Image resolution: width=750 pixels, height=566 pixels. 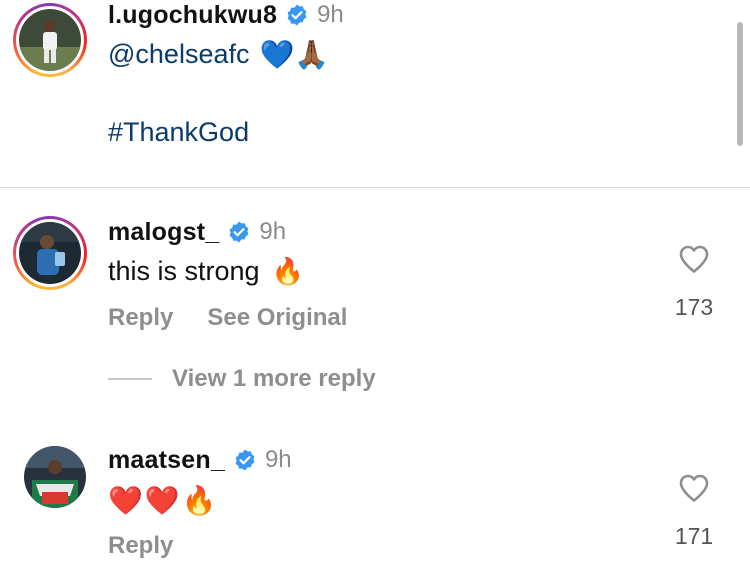 I want to click on view-replies-row: View 1 more reply, so click(x=242, y=379).